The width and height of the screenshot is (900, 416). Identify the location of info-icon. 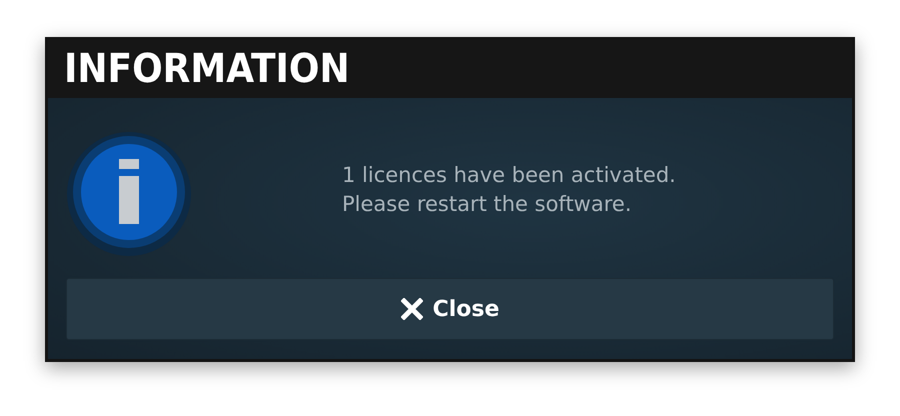
(129, 194).